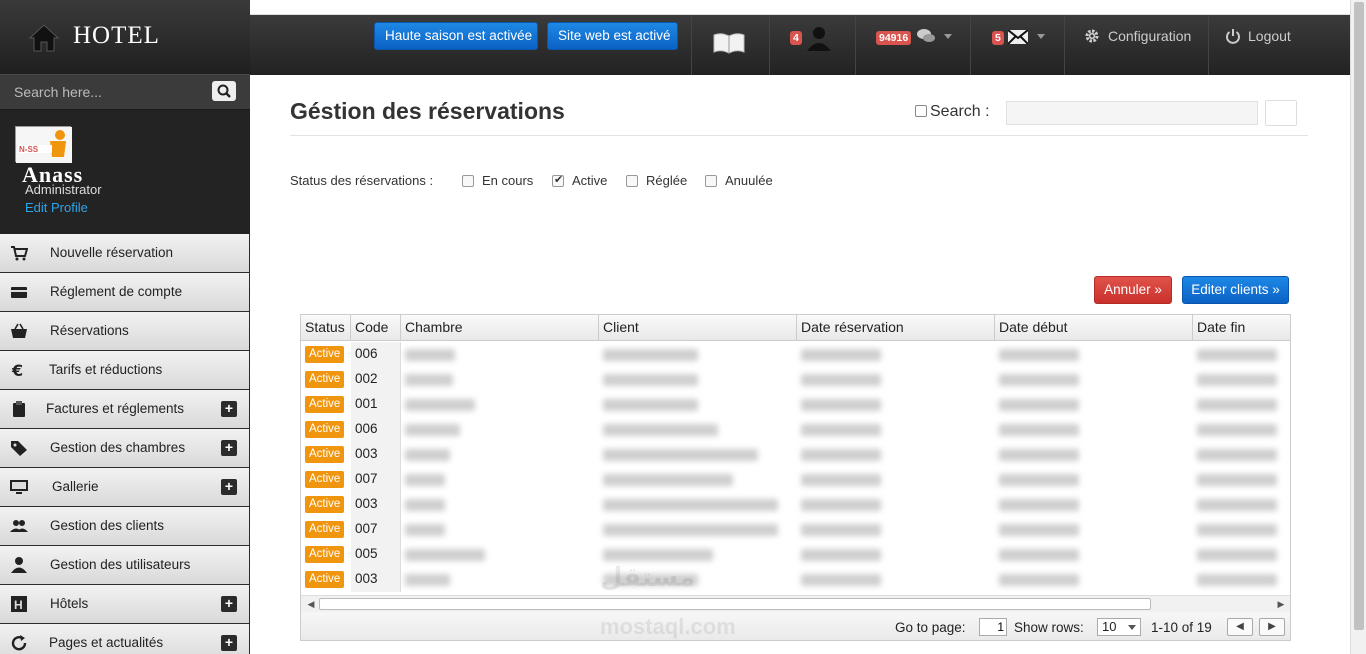 The width and height of the screenshot is (1366, 654). I want to click on goto-page-input, so click(993, 627).